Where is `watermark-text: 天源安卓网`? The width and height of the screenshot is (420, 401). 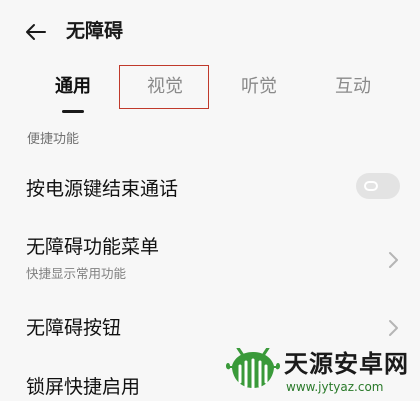
watermark-text: 天源安卓网 is located at coordinates (346, 364).